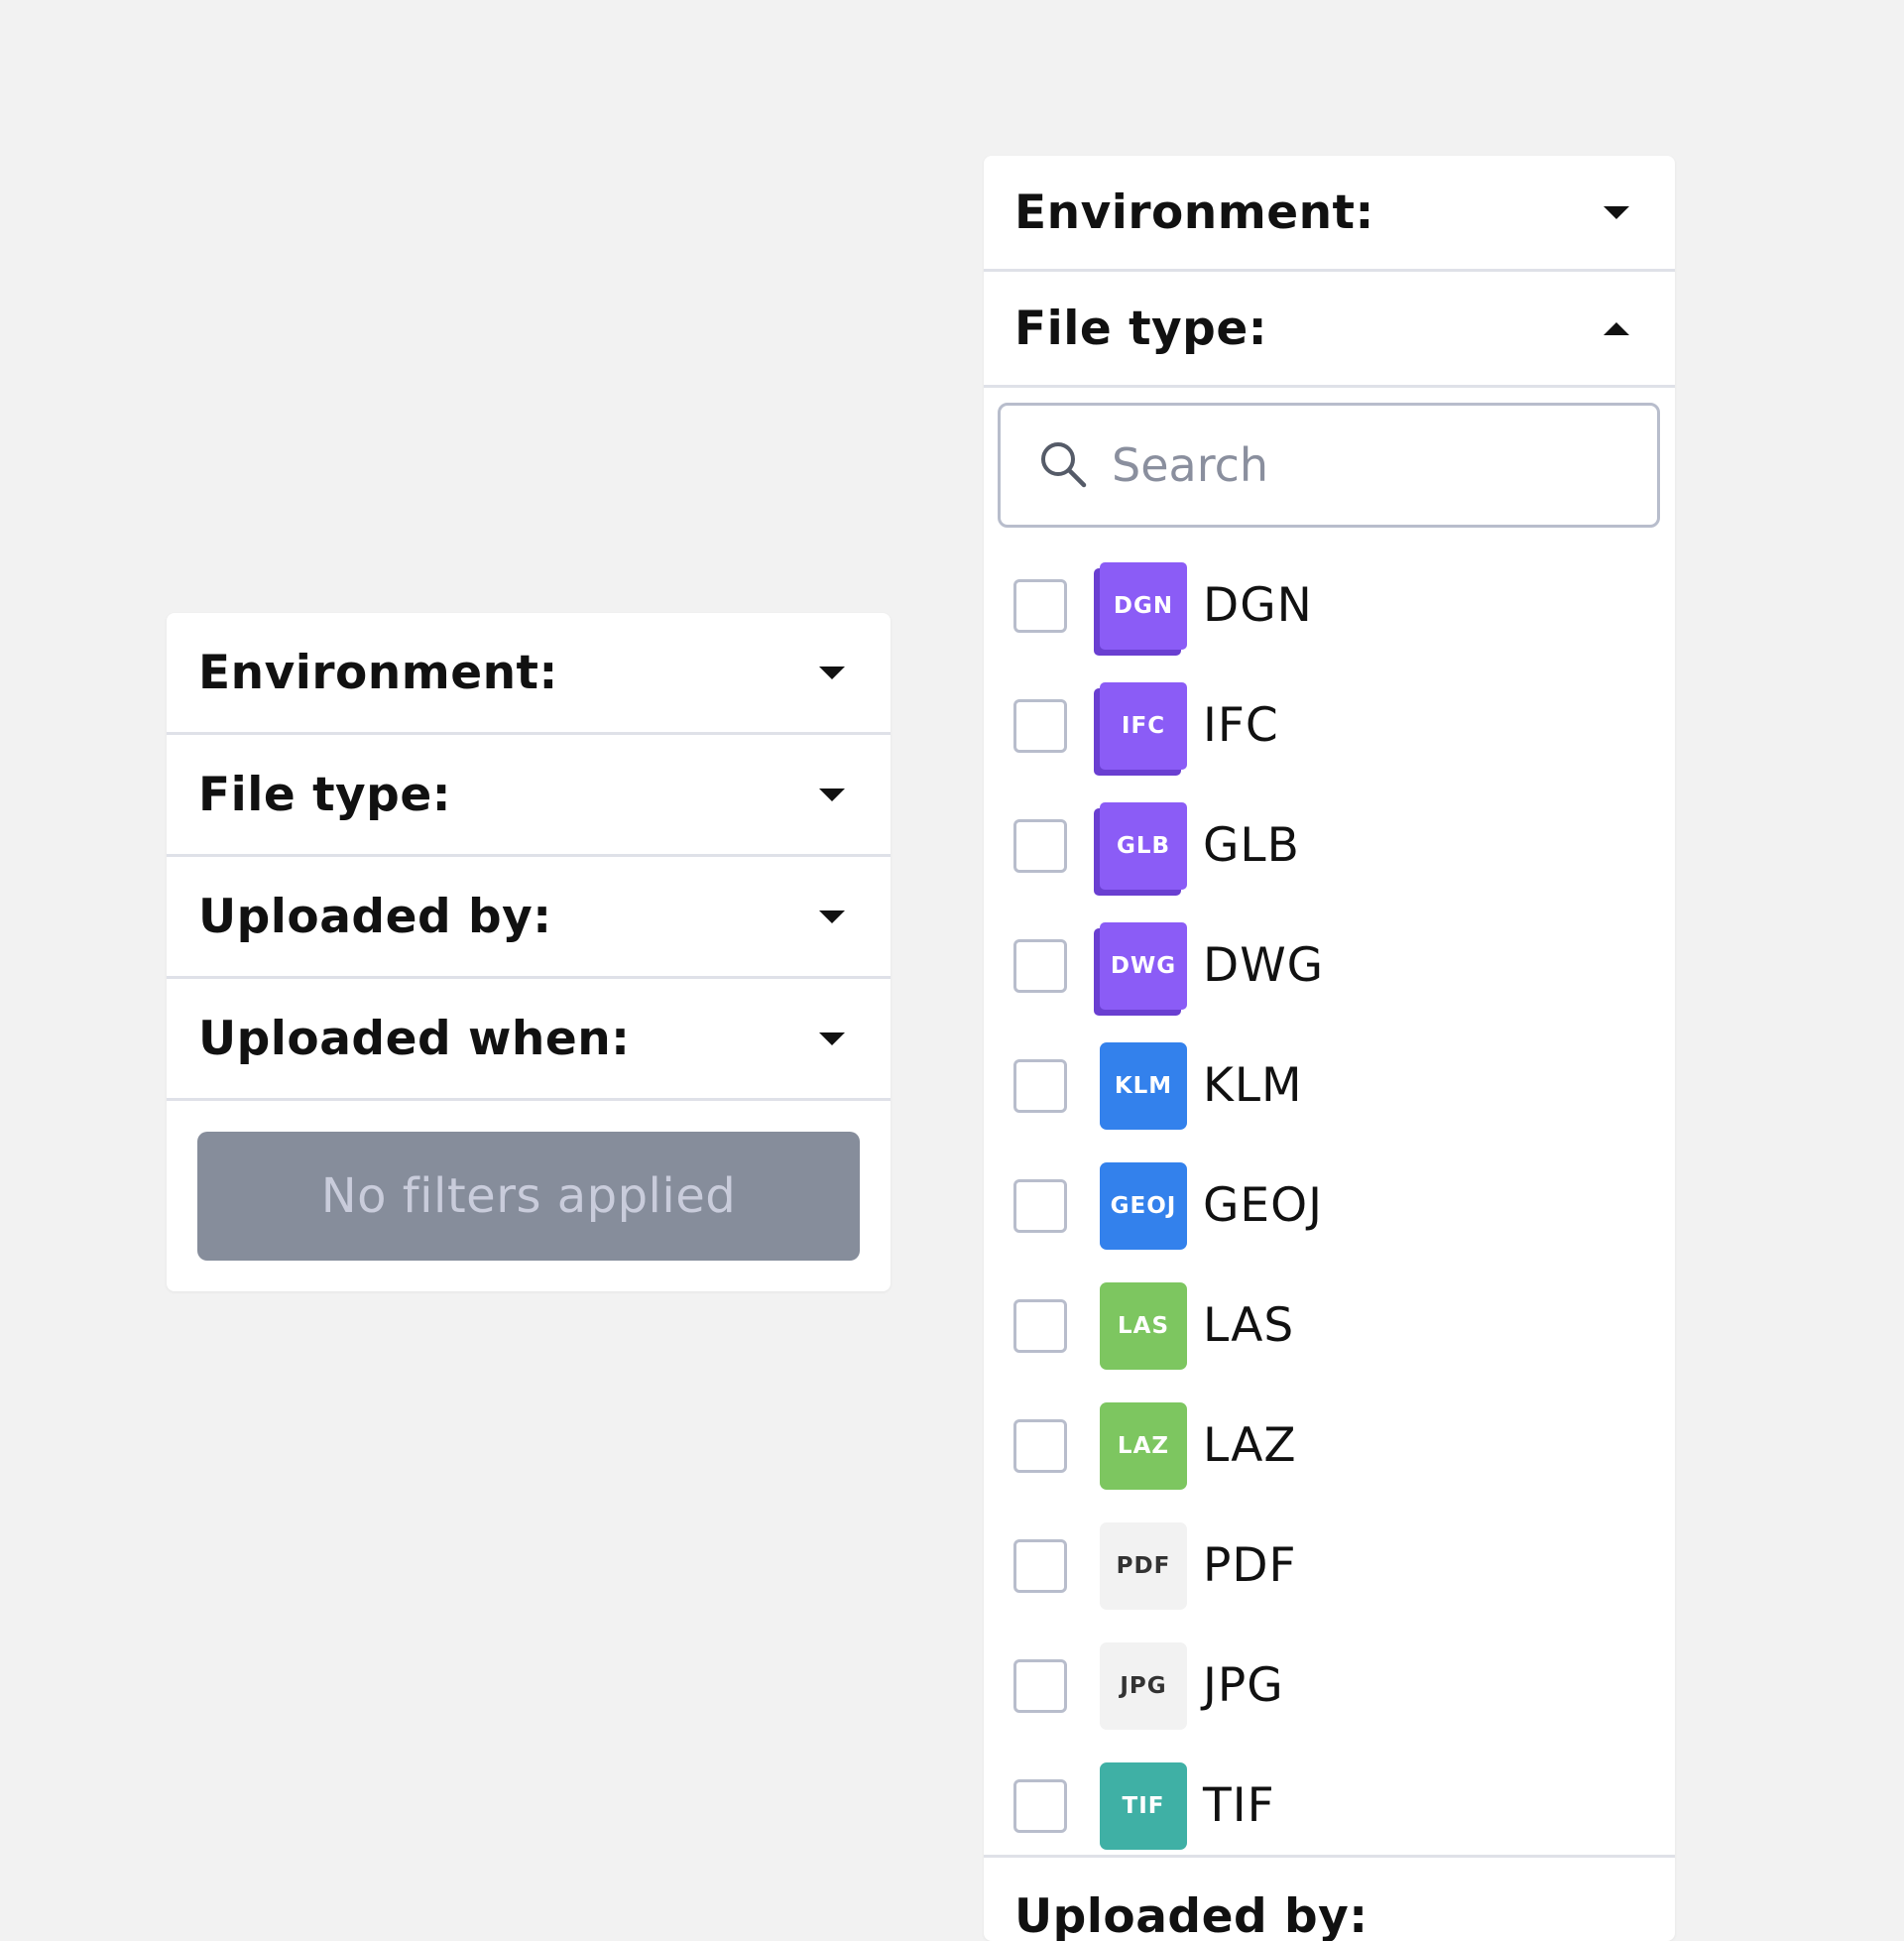  I want to click on file-type-icon: GEOJ, so click(1143, 1205).